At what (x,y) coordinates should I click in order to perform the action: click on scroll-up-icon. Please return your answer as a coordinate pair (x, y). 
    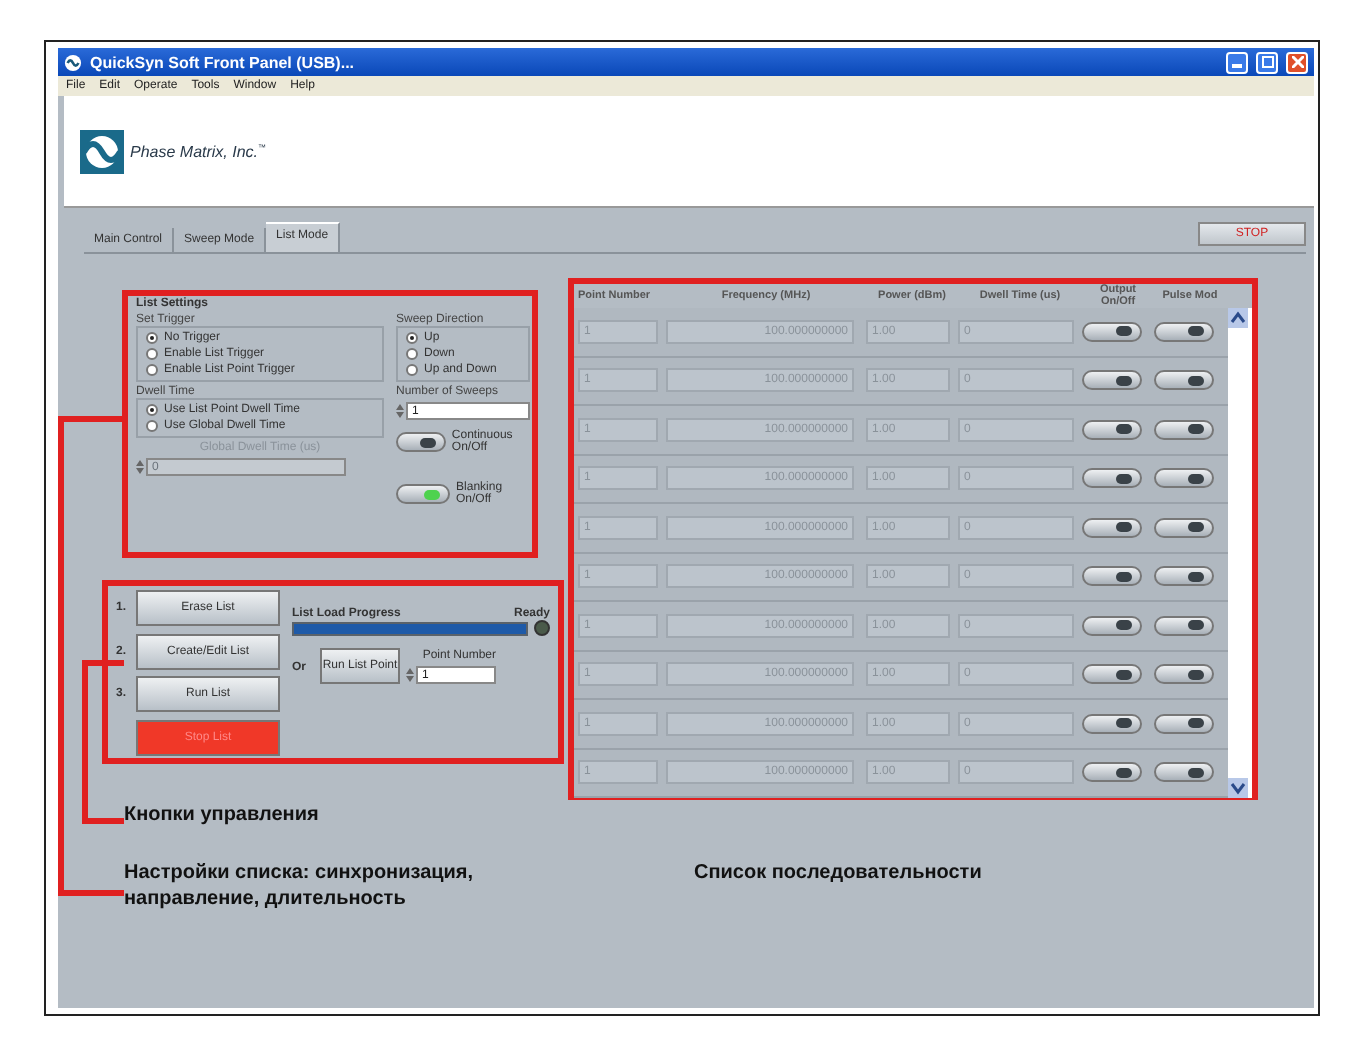
    Looking at the image, I should click on (1238, 318).